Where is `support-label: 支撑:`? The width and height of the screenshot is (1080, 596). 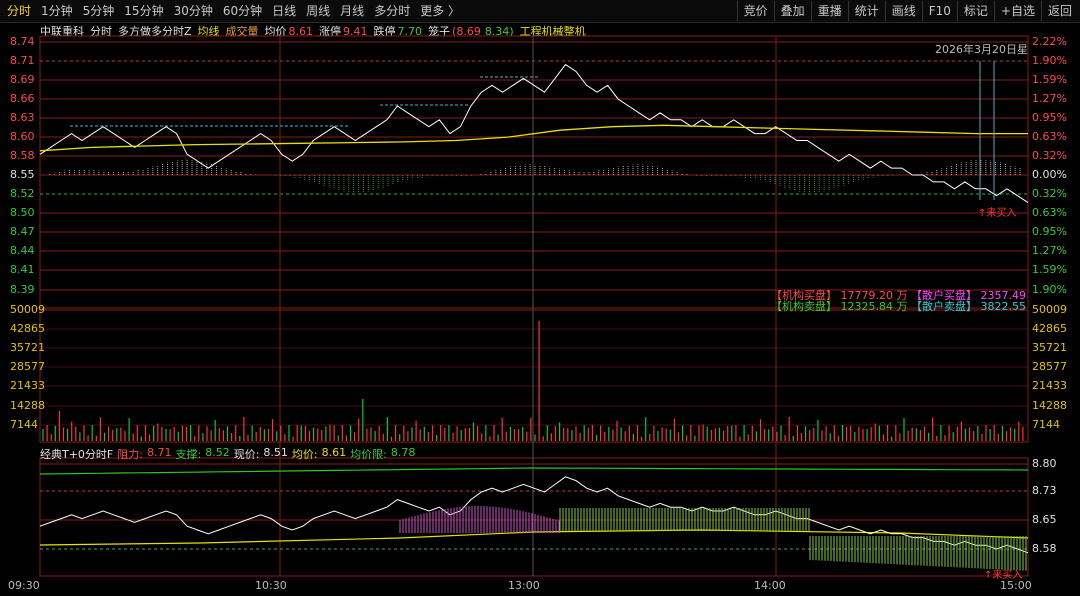 support-label: 支撑: is located at coordinates (188, 454).